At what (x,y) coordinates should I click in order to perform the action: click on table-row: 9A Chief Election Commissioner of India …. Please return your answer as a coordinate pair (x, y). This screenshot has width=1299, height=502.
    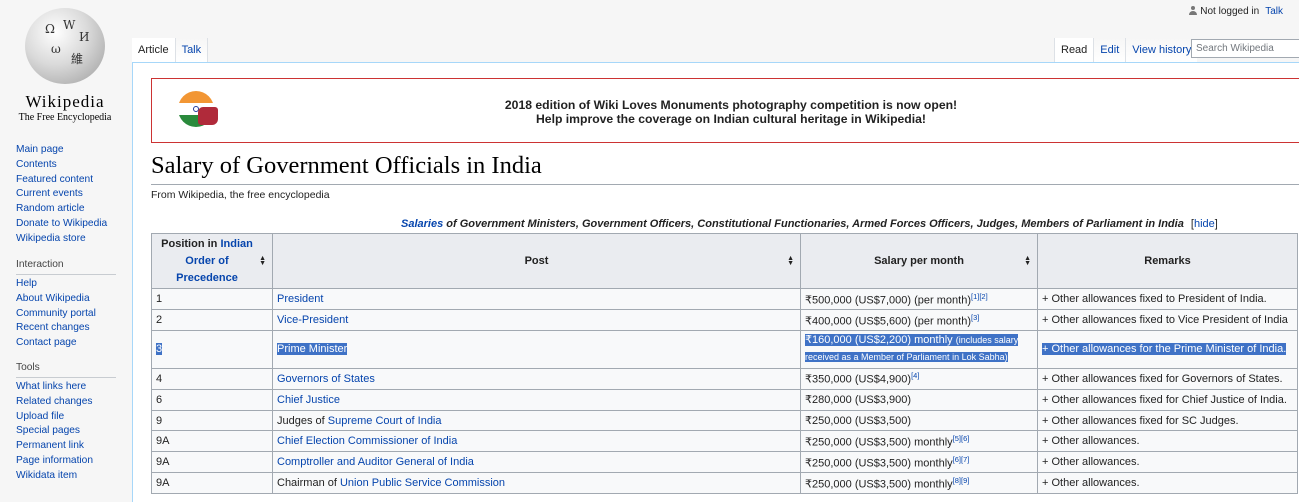
    Looking at the image, I should click on (724, 441).